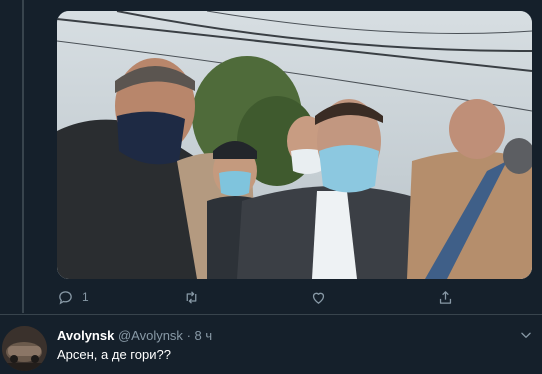 The height and width of the screenshot is (374, 542). I want to click on reply-header: Avolynsk @Avolynsk · 8 ч, so click(134, 335).